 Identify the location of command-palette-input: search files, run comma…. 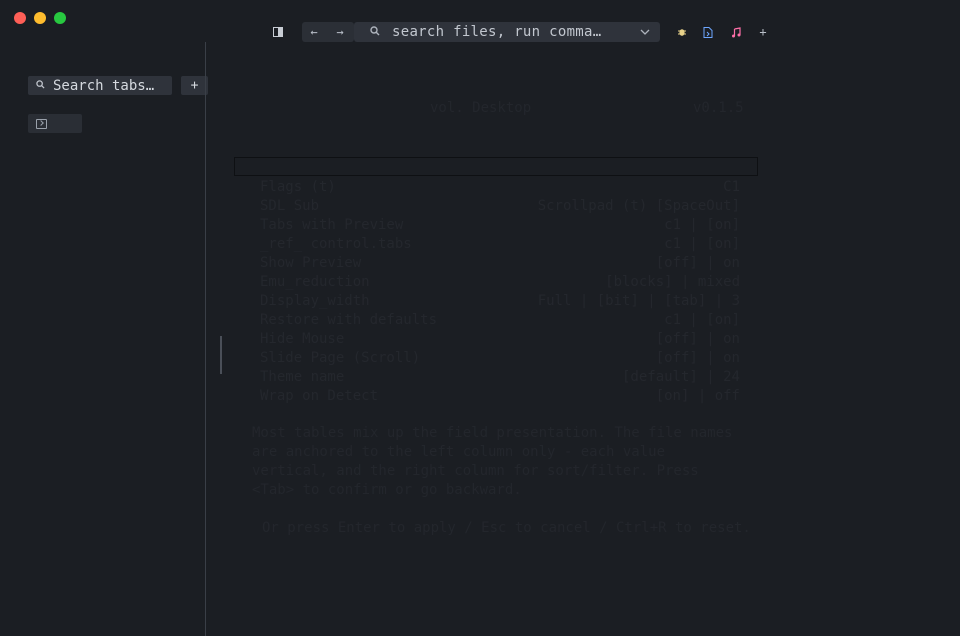
(507, 32).